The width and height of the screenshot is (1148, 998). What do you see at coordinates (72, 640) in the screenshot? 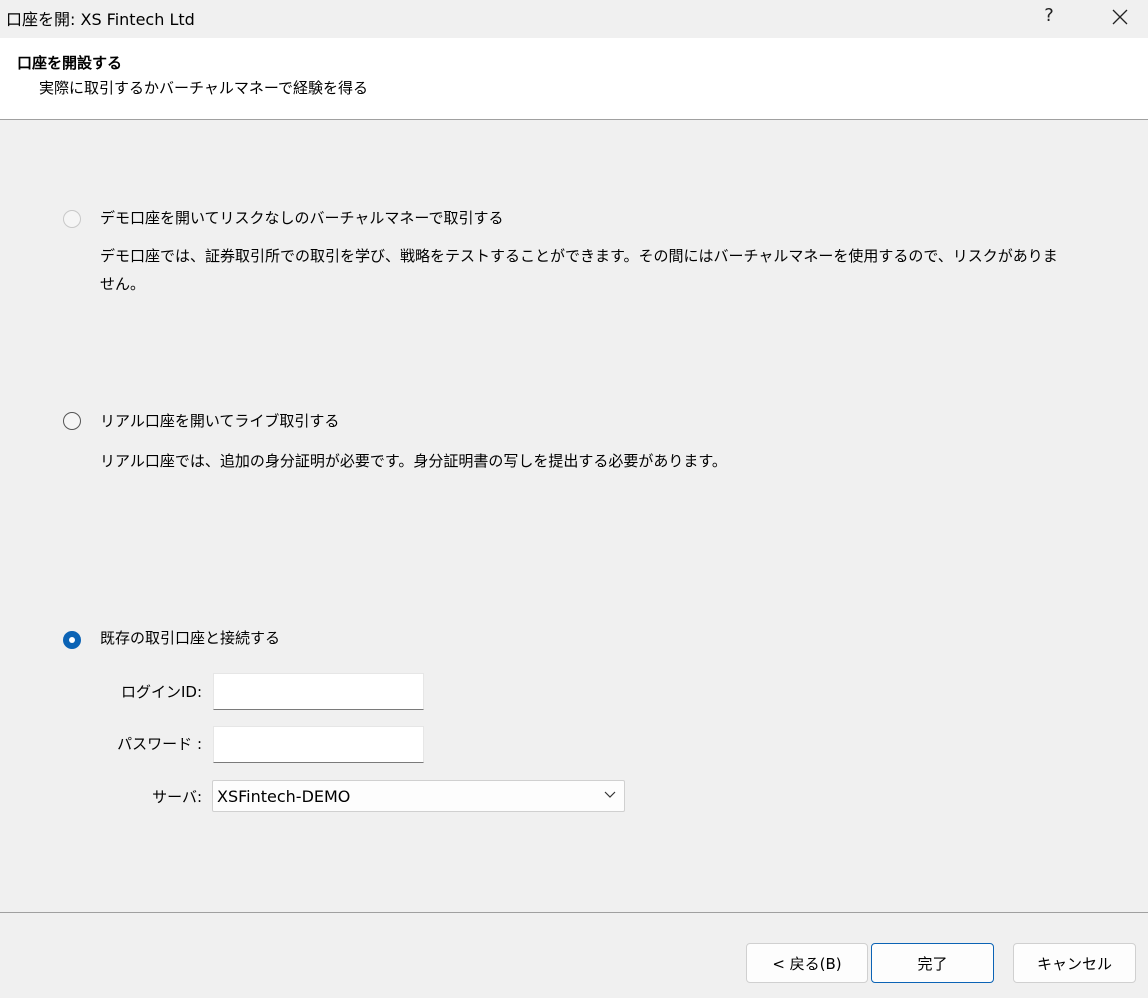
I see `existing-account-radio` at bounding box center [72, 640].